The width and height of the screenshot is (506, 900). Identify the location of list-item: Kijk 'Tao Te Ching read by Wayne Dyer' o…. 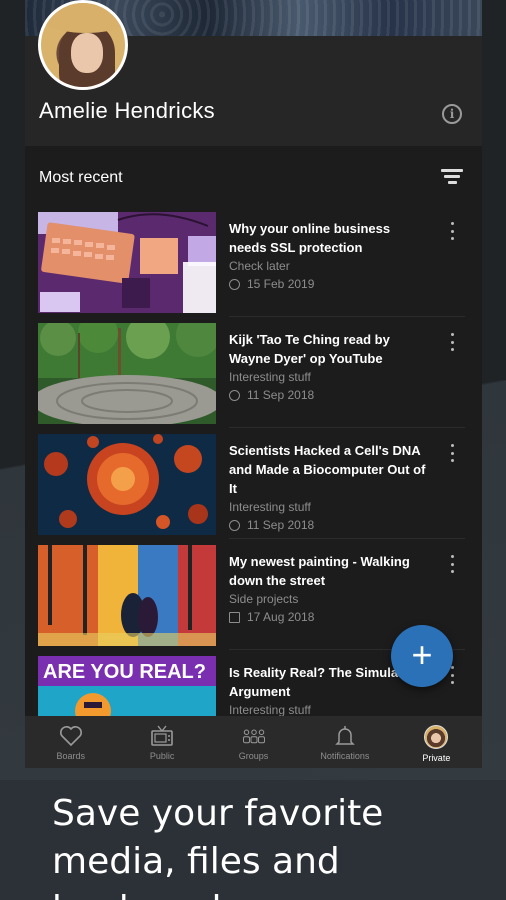
(253, 372).